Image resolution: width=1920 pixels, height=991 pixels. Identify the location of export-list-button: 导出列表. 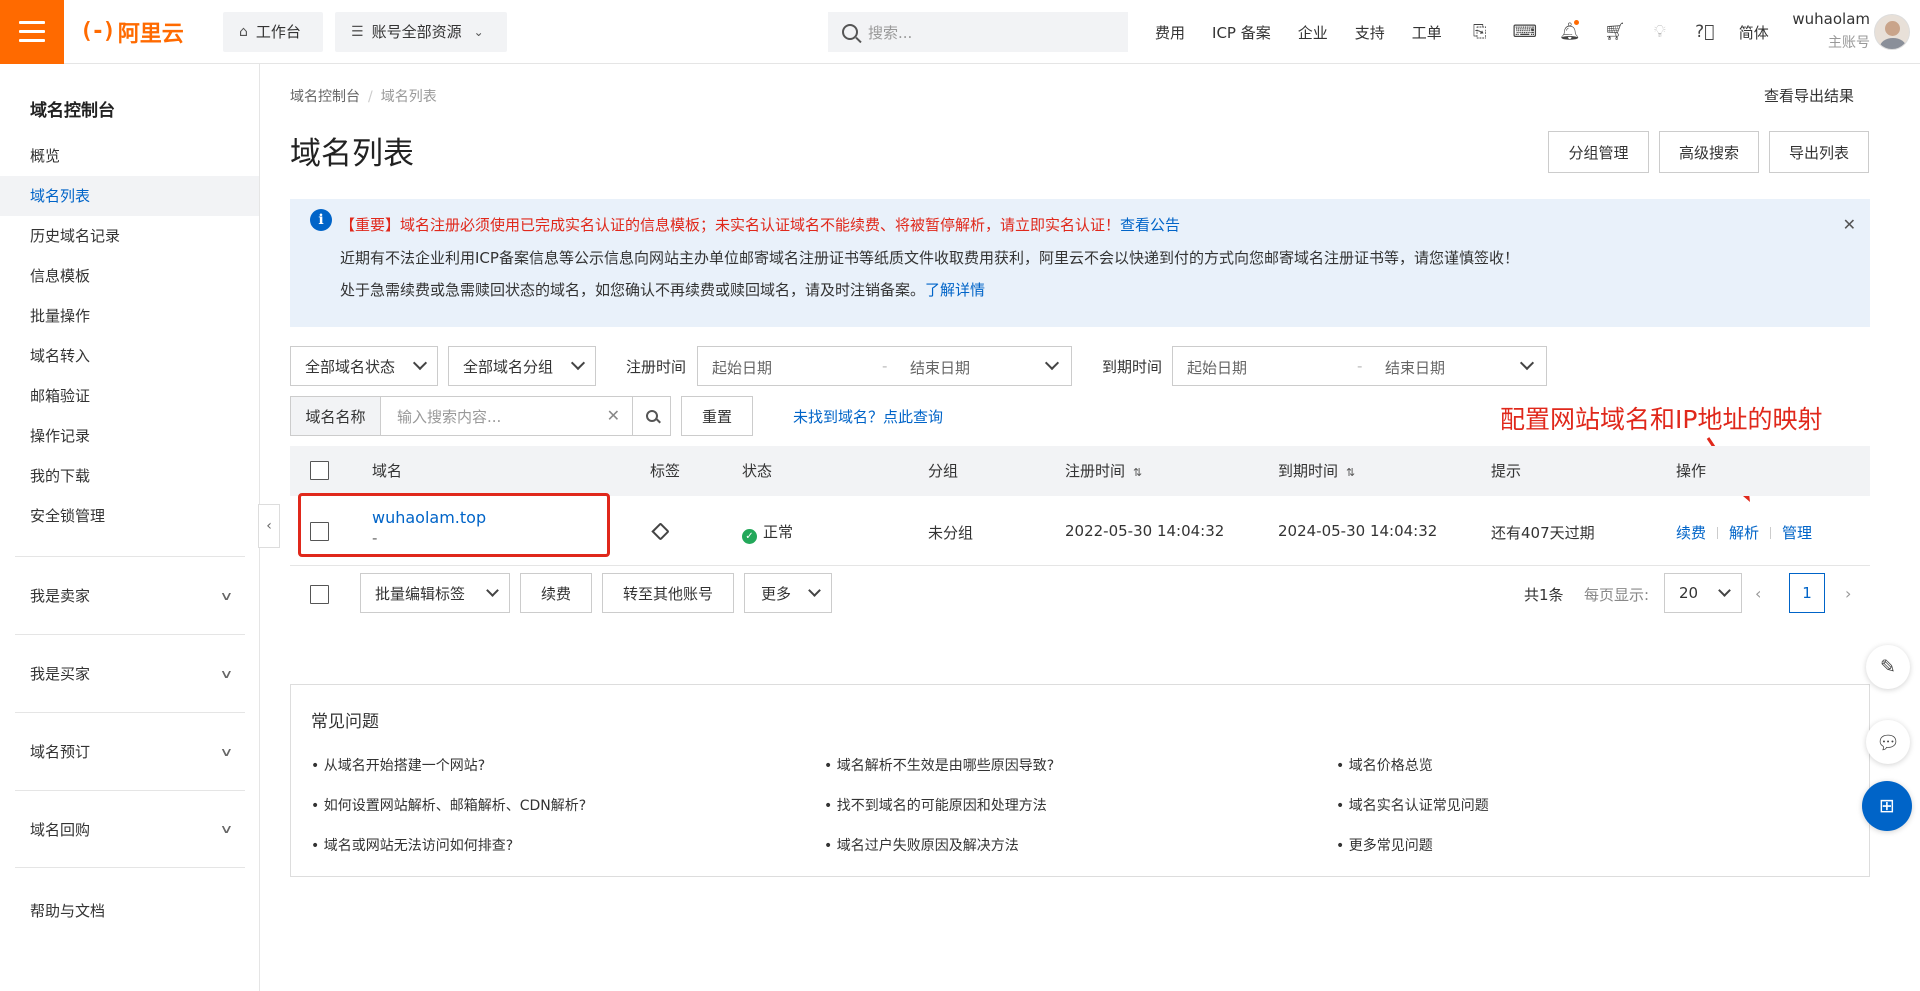
(1819, 152).